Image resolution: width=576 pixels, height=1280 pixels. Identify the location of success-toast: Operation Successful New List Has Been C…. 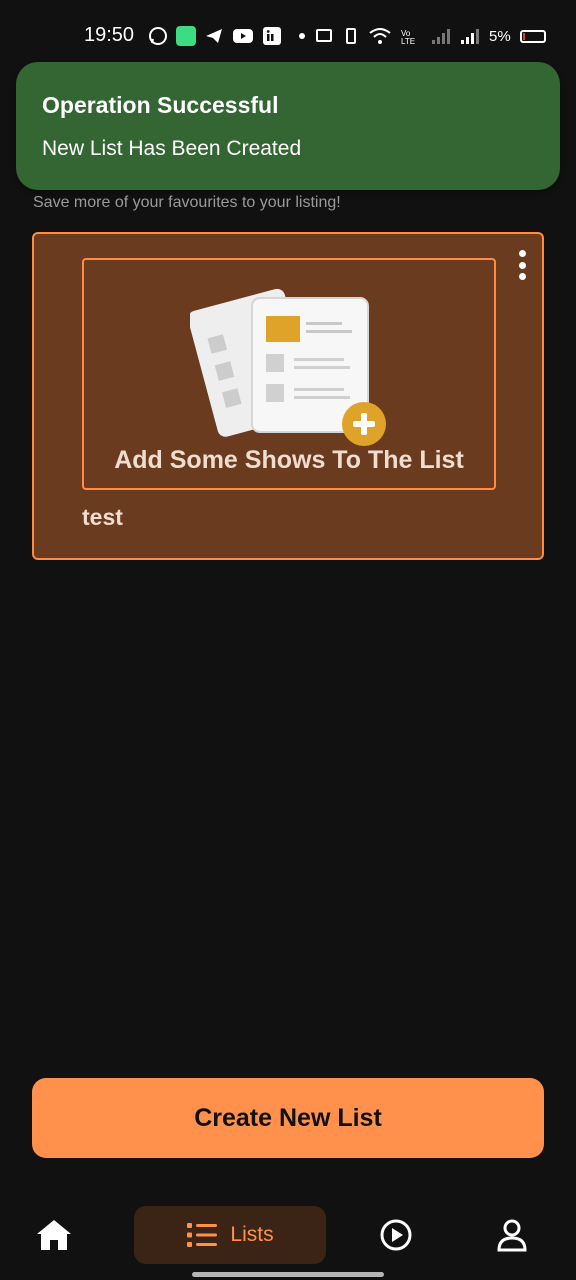
(288, 126).